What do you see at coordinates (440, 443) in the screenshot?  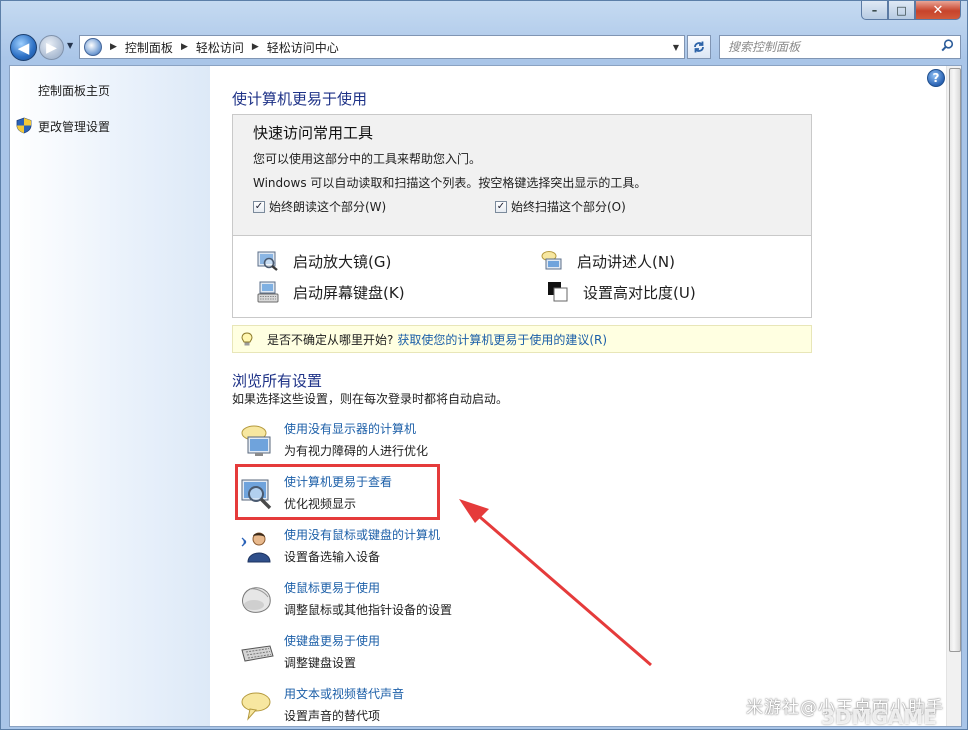 I see `settings-item-no-display: 使用没有显示器的计算机 为有视力障碍的人进行优化` at bounding box center [440, 443].